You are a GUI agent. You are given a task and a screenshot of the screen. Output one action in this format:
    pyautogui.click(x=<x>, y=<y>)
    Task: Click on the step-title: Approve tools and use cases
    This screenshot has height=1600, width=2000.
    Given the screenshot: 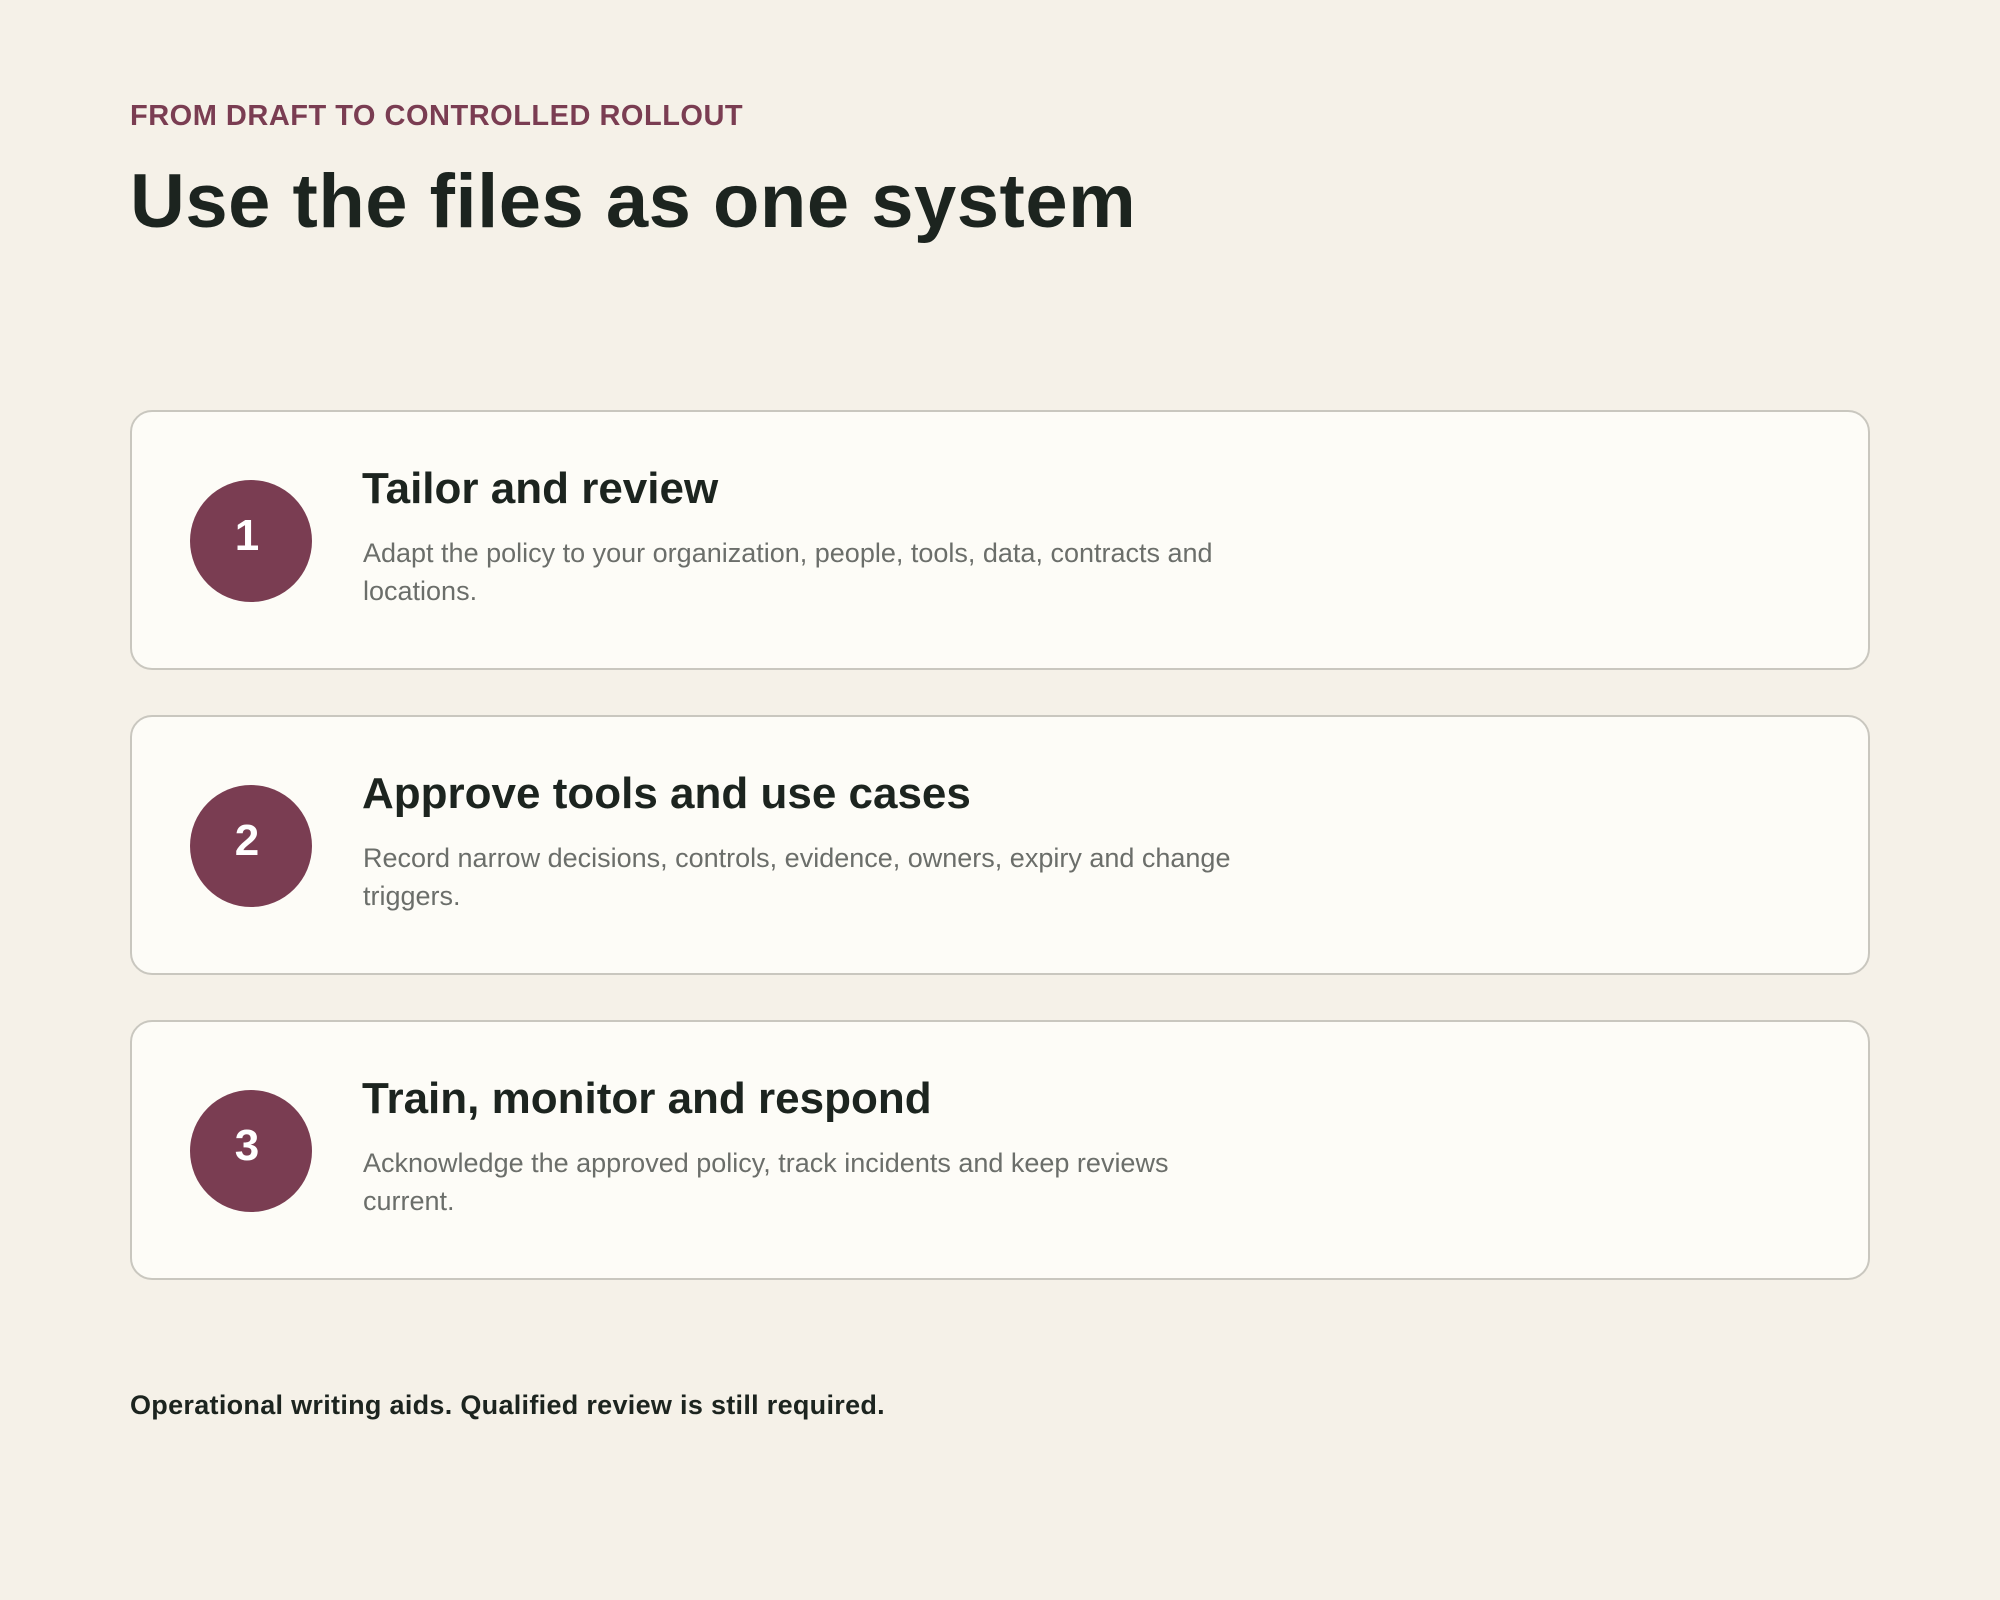 What is the action you would take?
    pyautogui.click(x=666, y=793)
    